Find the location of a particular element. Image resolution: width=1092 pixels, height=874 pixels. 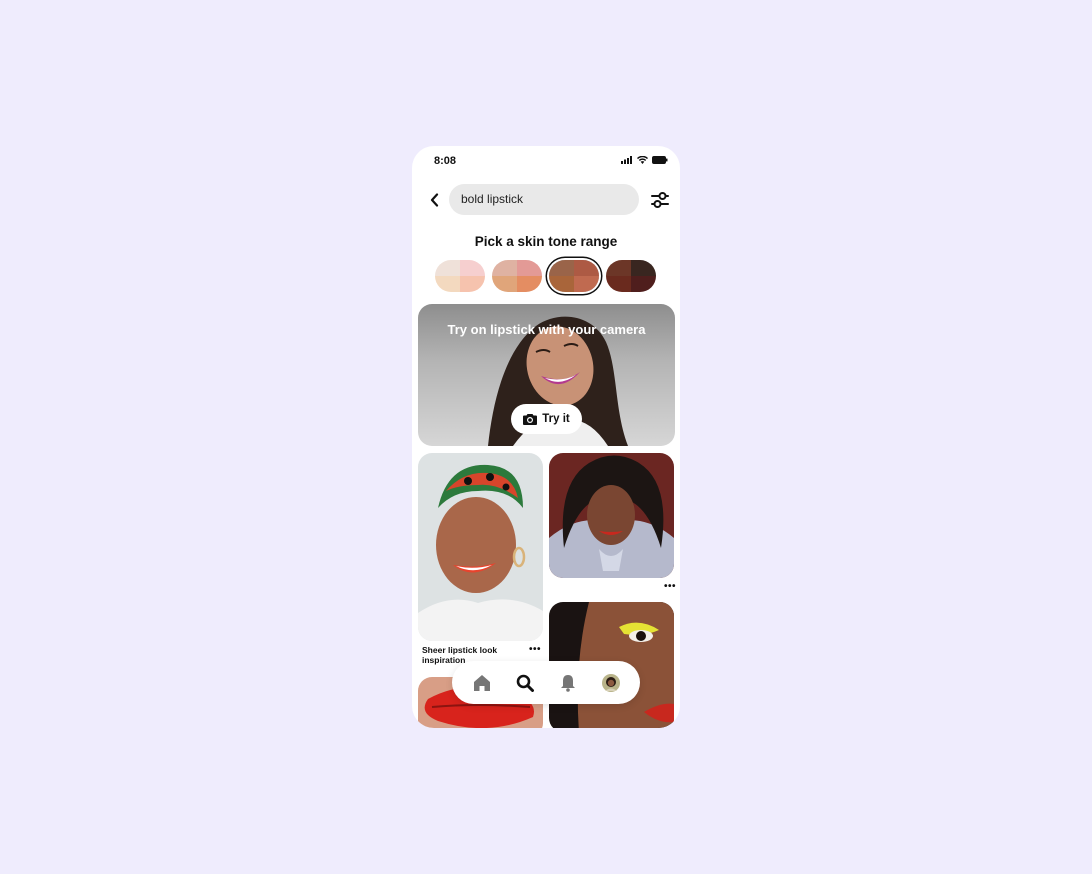

nav-profile is located at coordinates (611, 683).